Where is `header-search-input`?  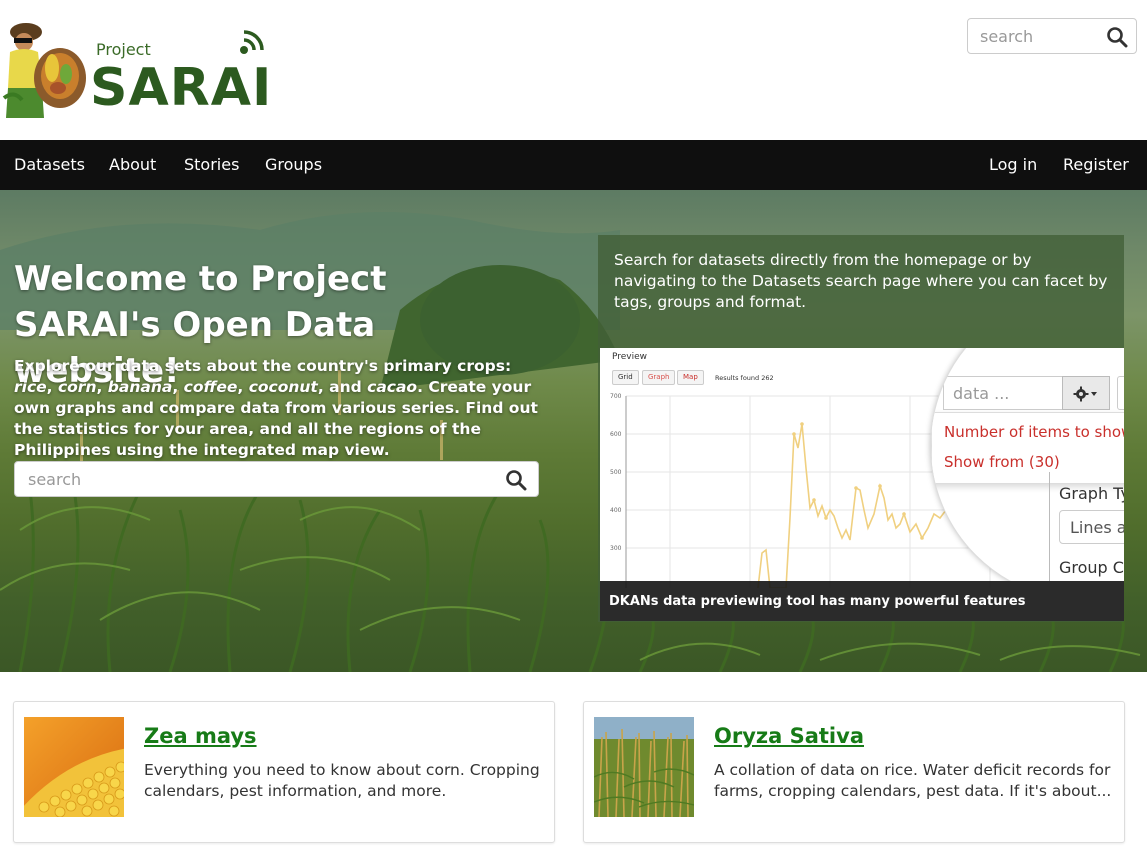 header-search-input is located at coordinates (1034, 36).